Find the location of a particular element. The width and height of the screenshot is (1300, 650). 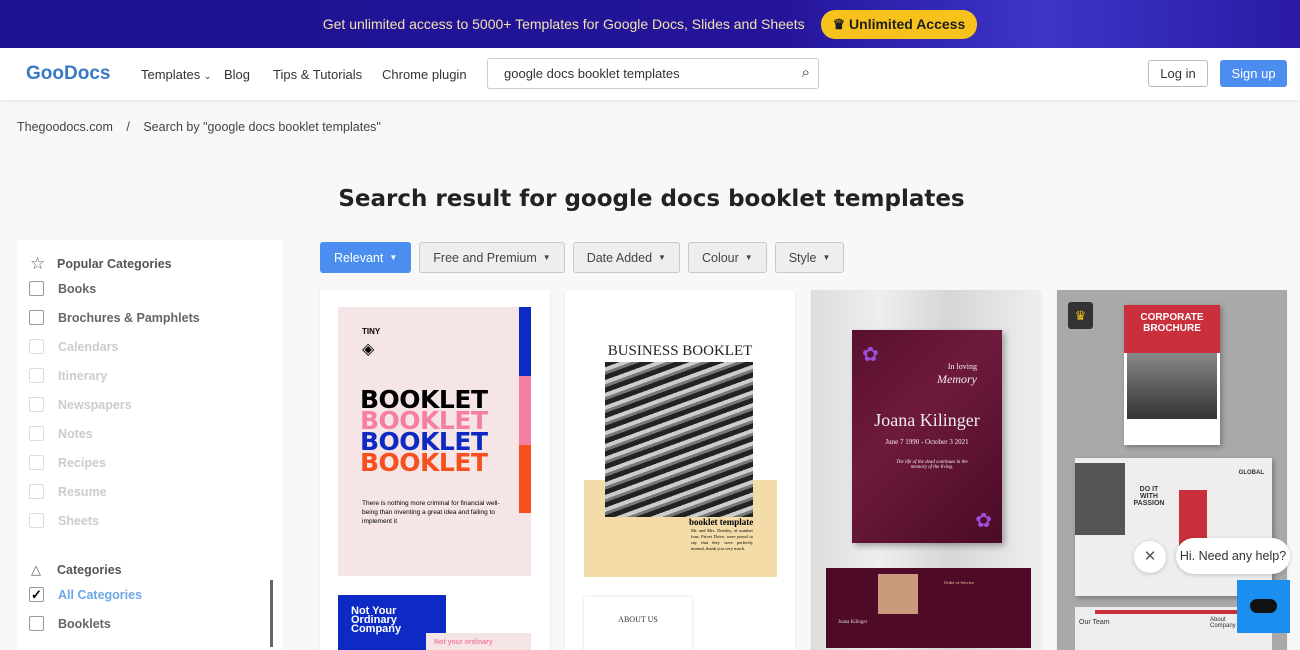

category-recipes: Recipes is located at coordinates (67, 462).